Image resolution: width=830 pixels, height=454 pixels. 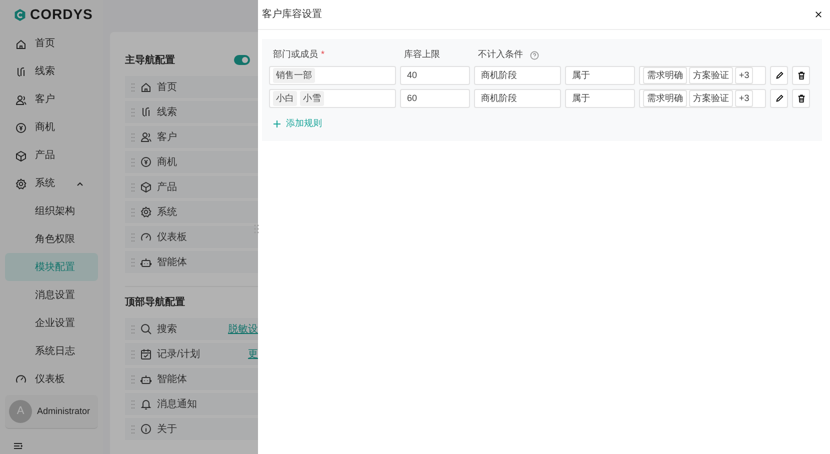 I want to click on submenu-item: 消息设置, so click(x=51, y=295).